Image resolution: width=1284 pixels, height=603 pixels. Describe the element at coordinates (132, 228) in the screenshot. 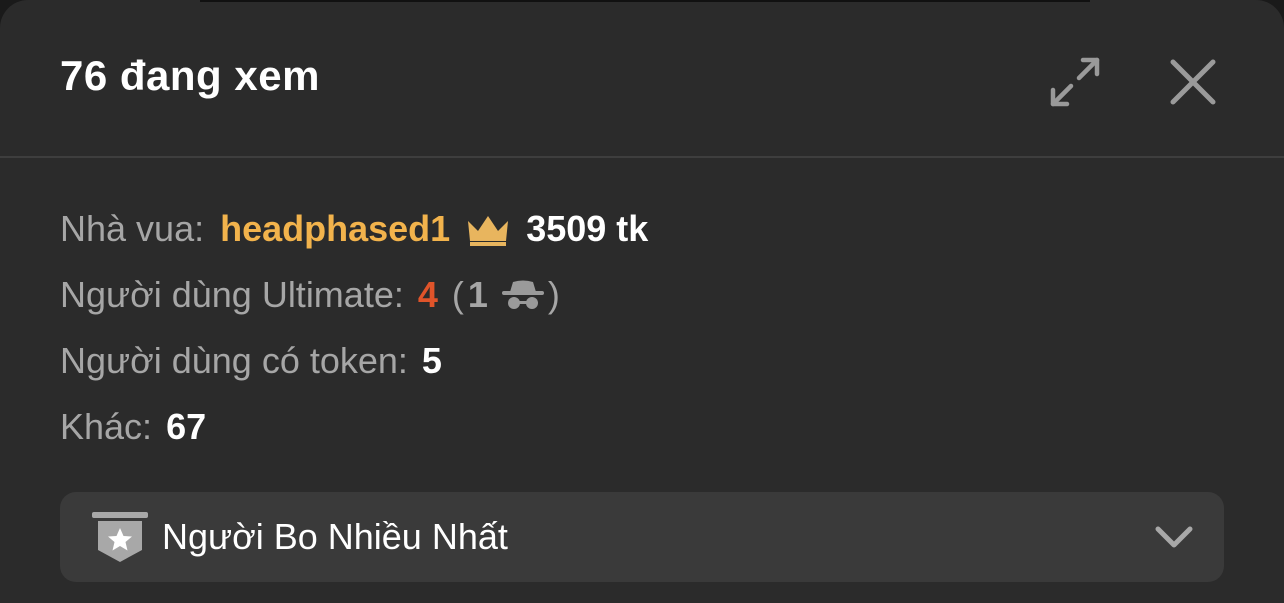

I see `king-label: Nhà vua:` at that location.